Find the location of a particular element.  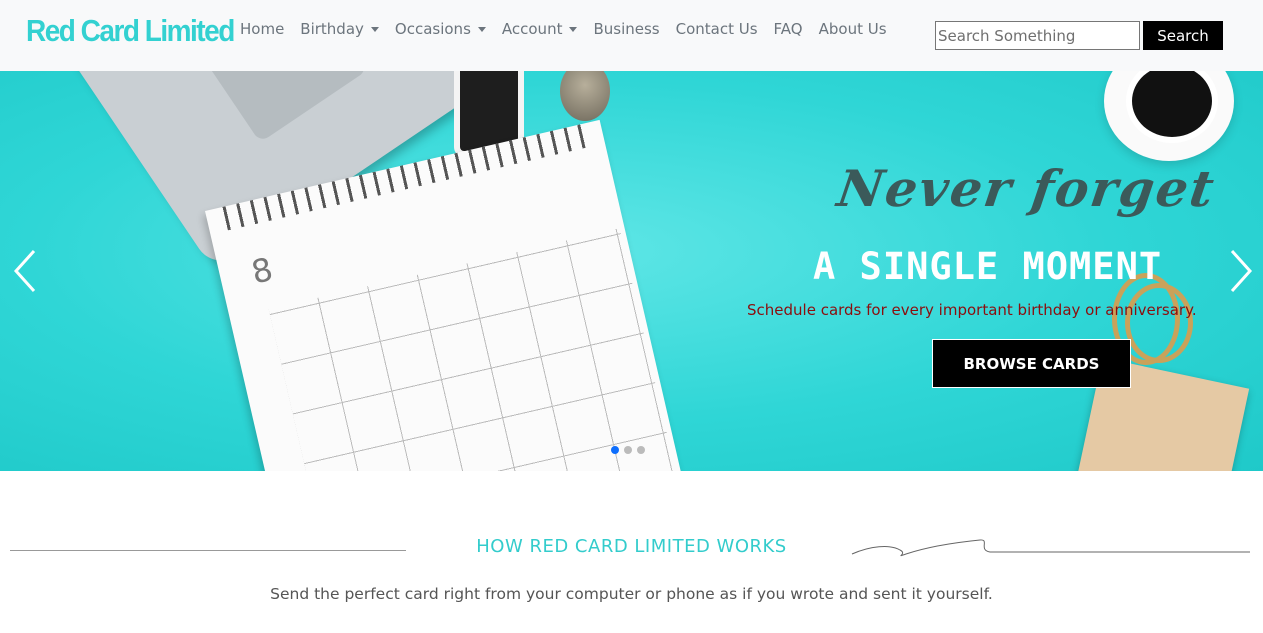

nav-item-label: About Us is located at coordinates (852, 29).